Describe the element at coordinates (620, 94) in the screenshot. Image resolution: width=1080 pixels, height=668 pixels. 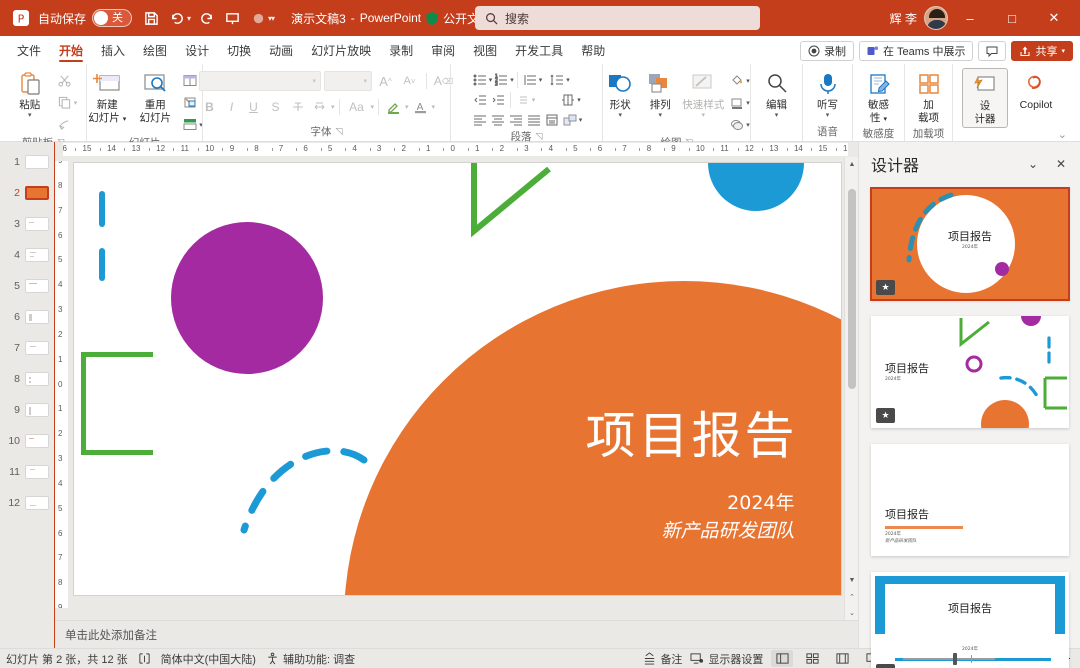
I see `shapes-button: 形状 ▾` at that location.